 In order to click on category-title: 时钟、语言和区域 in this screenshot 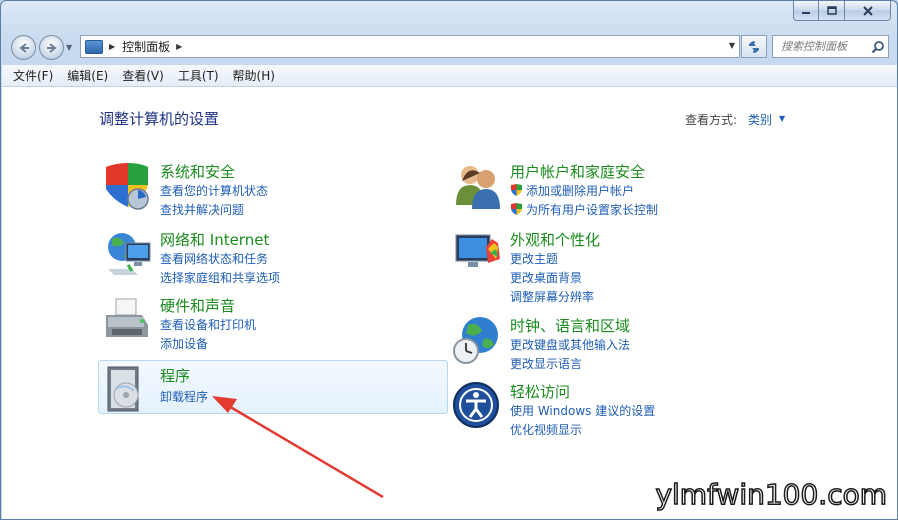, I will do `click(570, 325)`.